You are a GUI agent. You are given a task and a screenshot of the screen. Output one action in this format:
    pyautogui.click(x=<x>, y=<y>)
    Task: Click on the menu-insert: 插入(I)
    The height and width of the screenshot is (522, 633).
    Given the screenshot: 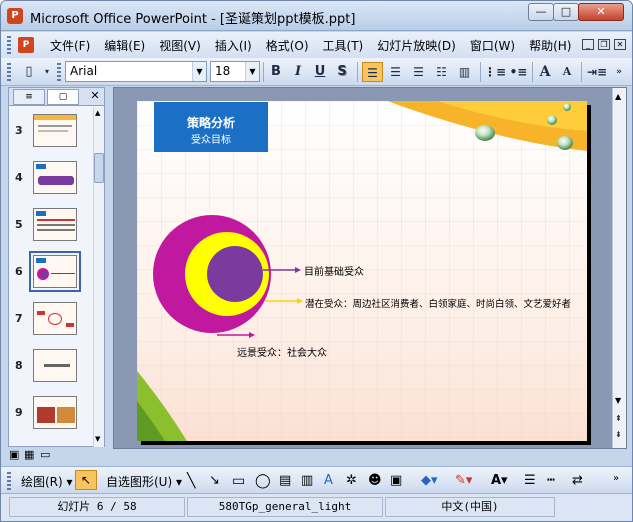 What is the action you would take?
    pyautogui.click(x=233, y=45)
    